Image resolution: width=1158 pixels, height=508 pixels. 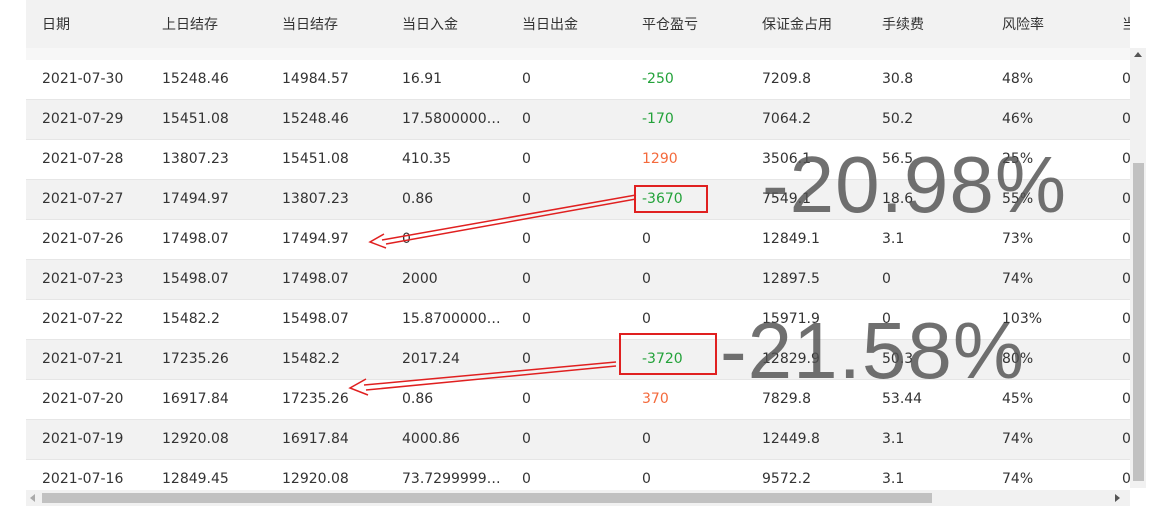 I want to click on cell-risk: 73%, so click(x=1018, y=239).